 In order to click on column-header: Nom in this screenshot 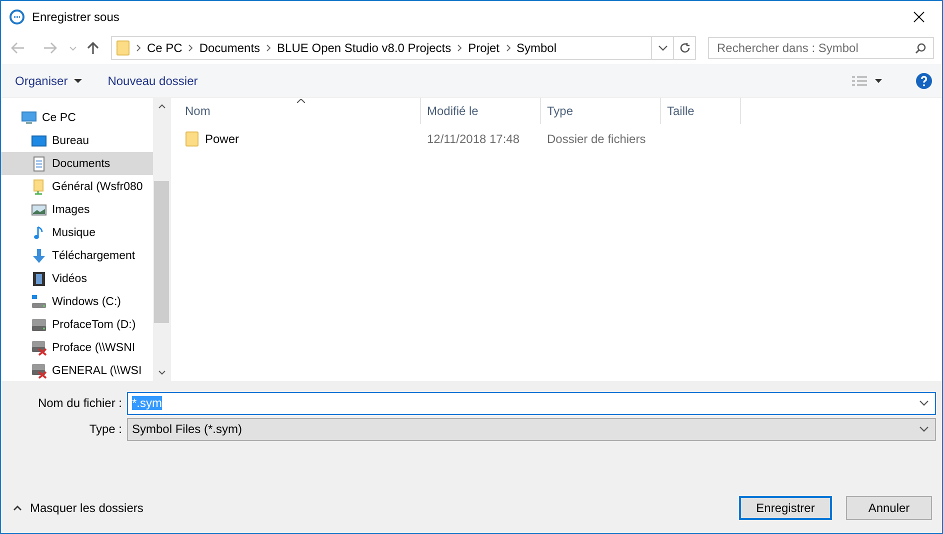, I will do `click(296, 111)`.